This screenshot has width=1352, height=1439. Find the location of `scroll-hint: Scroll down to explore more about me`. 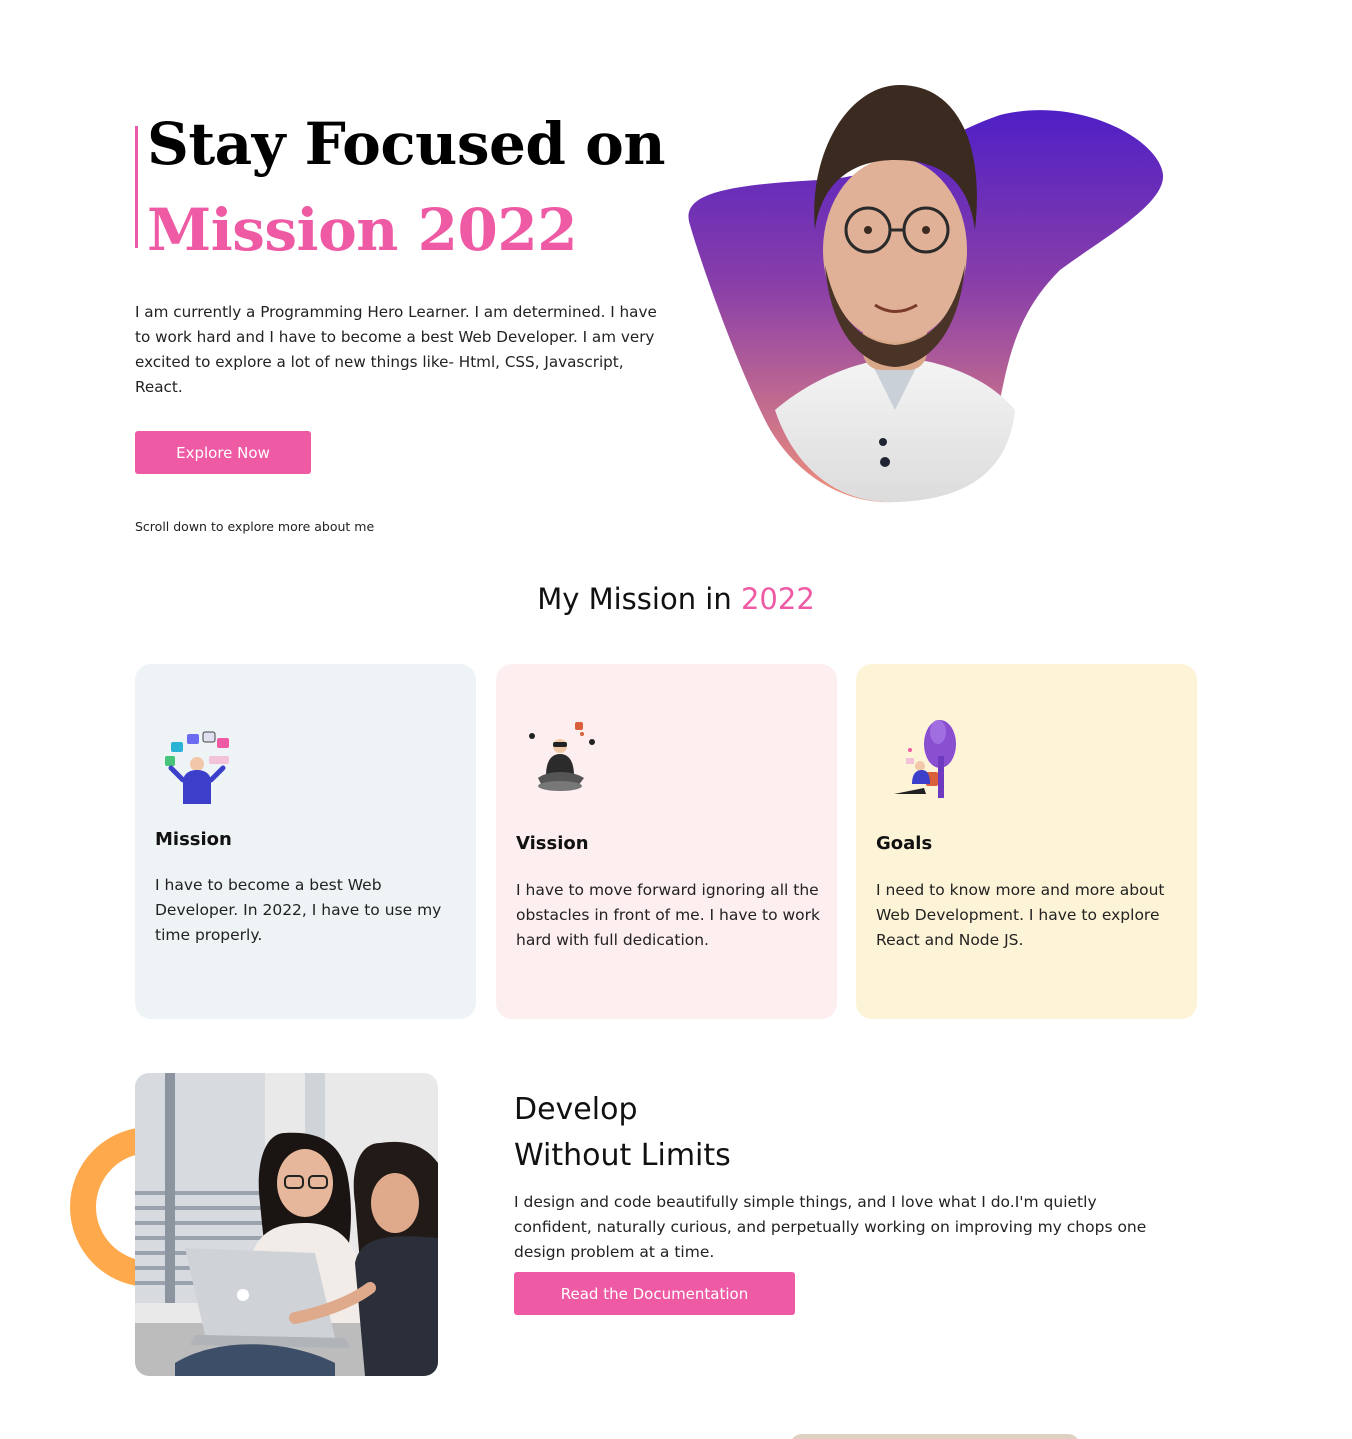

scroll-hint: Scroll down to explore more about me is located at coordinates (255, 526).